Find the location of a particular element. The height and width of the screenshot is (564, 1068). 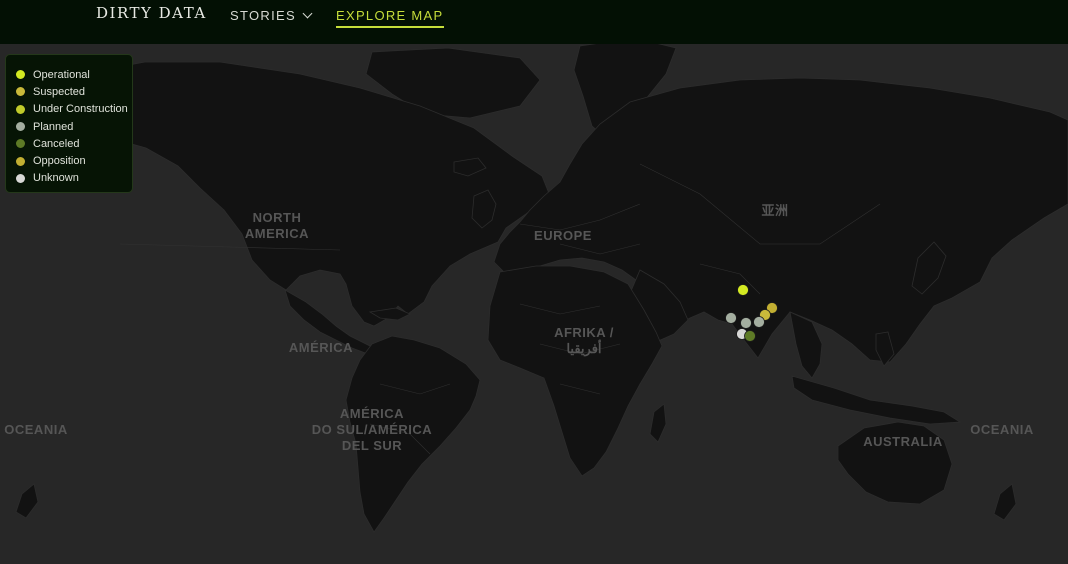

legend-item-planned: Planned is located at coordinates (74, 126).